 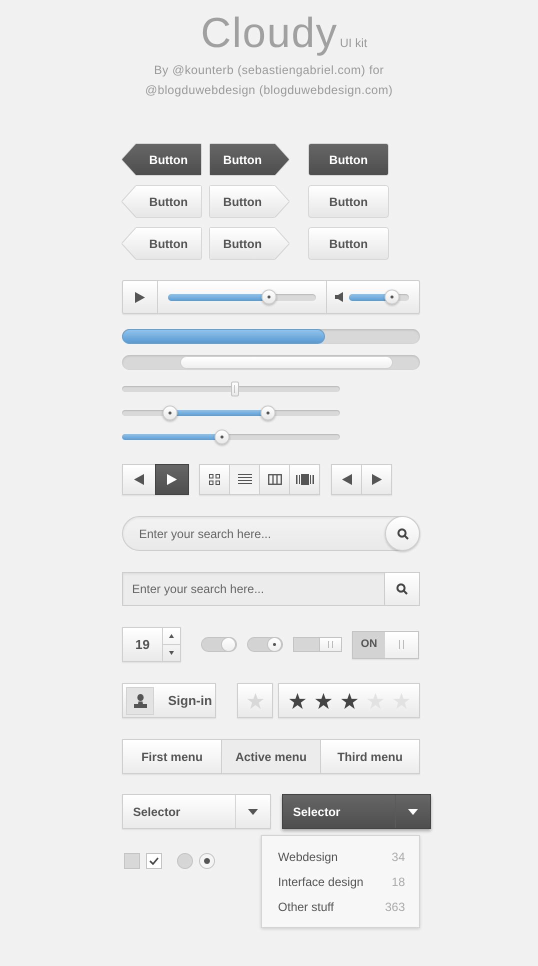 I want to click on credit-line: By @kounterb (sebastiengabriel.com) for, so click(x=269, y=70).